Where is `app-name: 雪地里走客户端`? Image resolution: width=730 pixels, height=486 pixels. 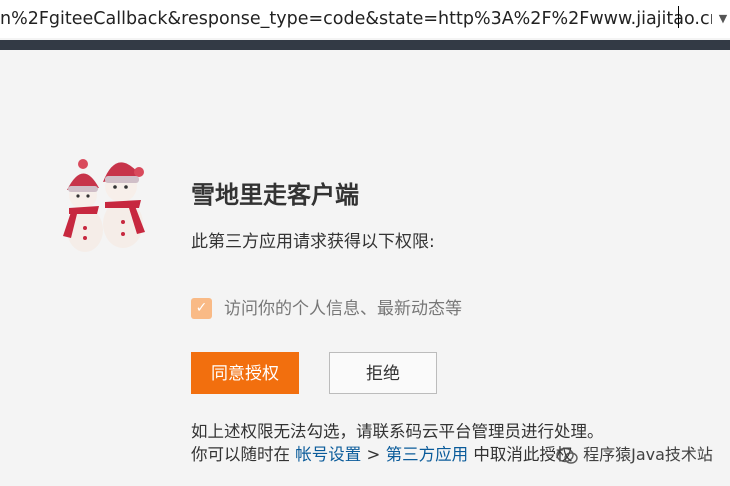
app-name: 雪地里走客户端 is located at coordinates (275, 195).